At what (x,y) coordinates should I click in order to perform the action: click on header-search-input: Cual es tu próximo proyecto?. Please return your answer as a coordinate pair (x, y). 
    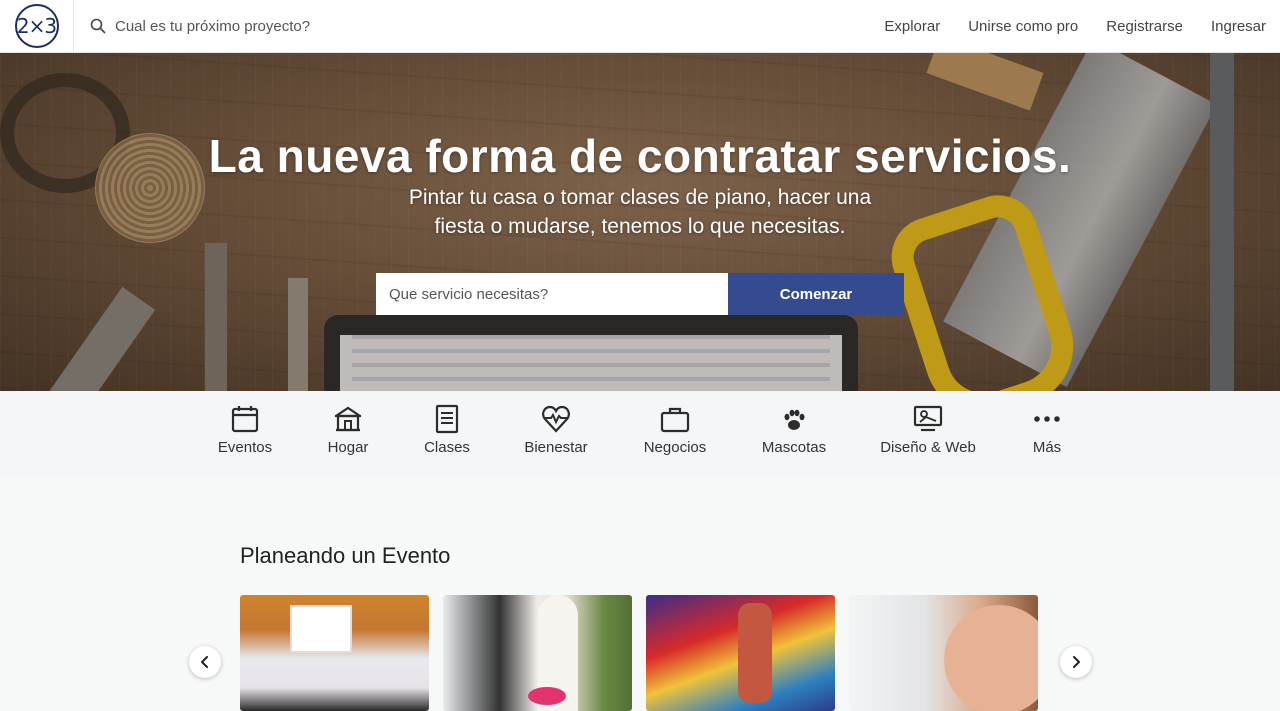
    Looking at the image, I should click on (212, 26).